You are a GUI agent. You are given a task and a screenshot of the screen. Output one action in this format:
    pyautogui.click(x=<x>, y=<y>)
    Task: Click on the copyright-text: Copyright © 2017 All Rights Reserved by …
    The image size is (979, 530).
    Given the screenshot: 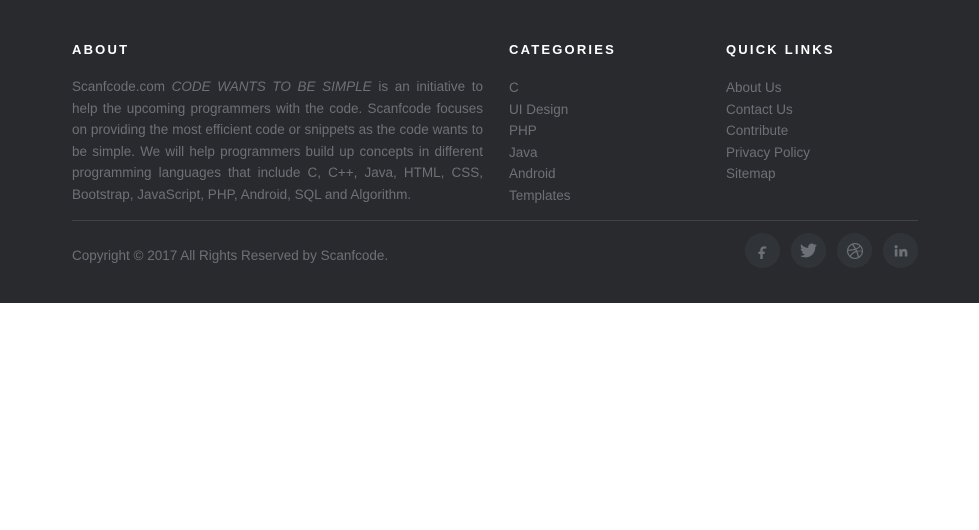 What is the action you would take?
    pyautogui.click(x=230, y=255)
    